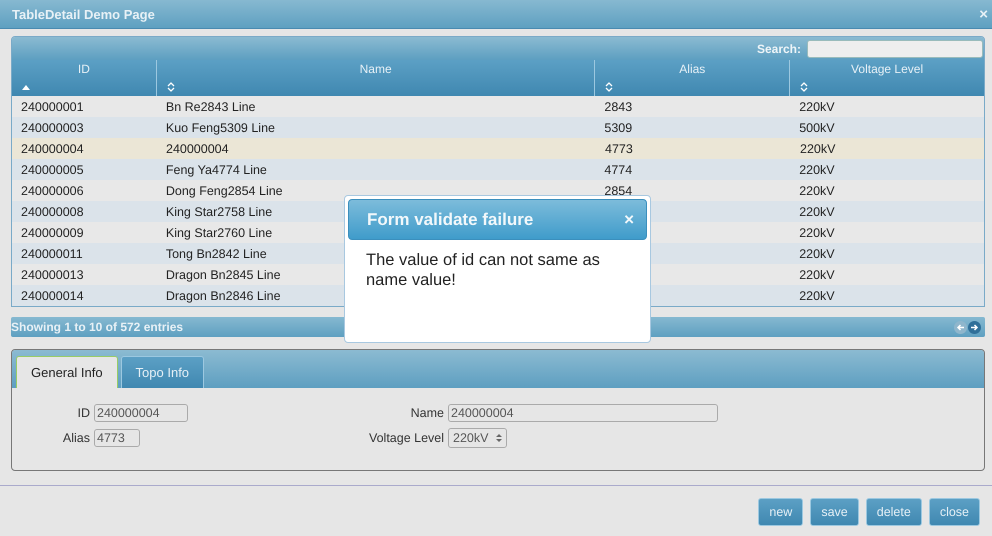  I want to click on table-cell: 500kV, so click(817, 127).